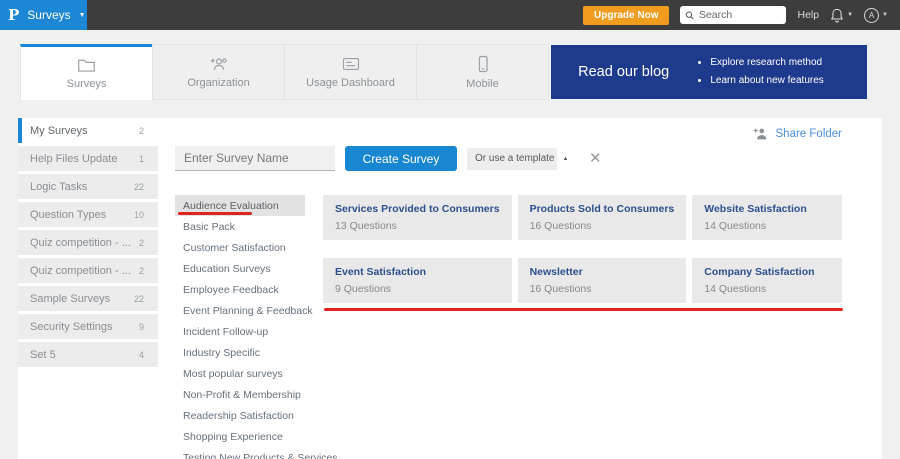  What do you see at coordinates (560, 226) in the screenshot?
I see `template-card-questions: 16 Questions` at bounding box center [560, 226].